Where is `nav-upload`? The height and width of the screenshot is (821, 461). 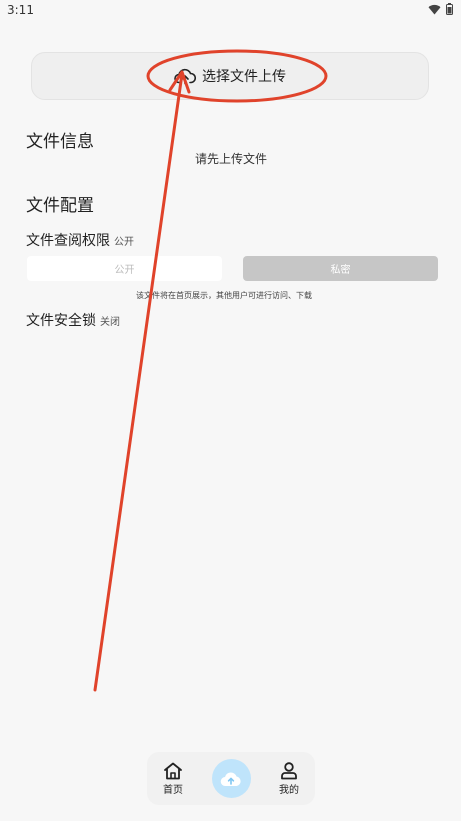
nav-upload is located at coordinates (231, 778).